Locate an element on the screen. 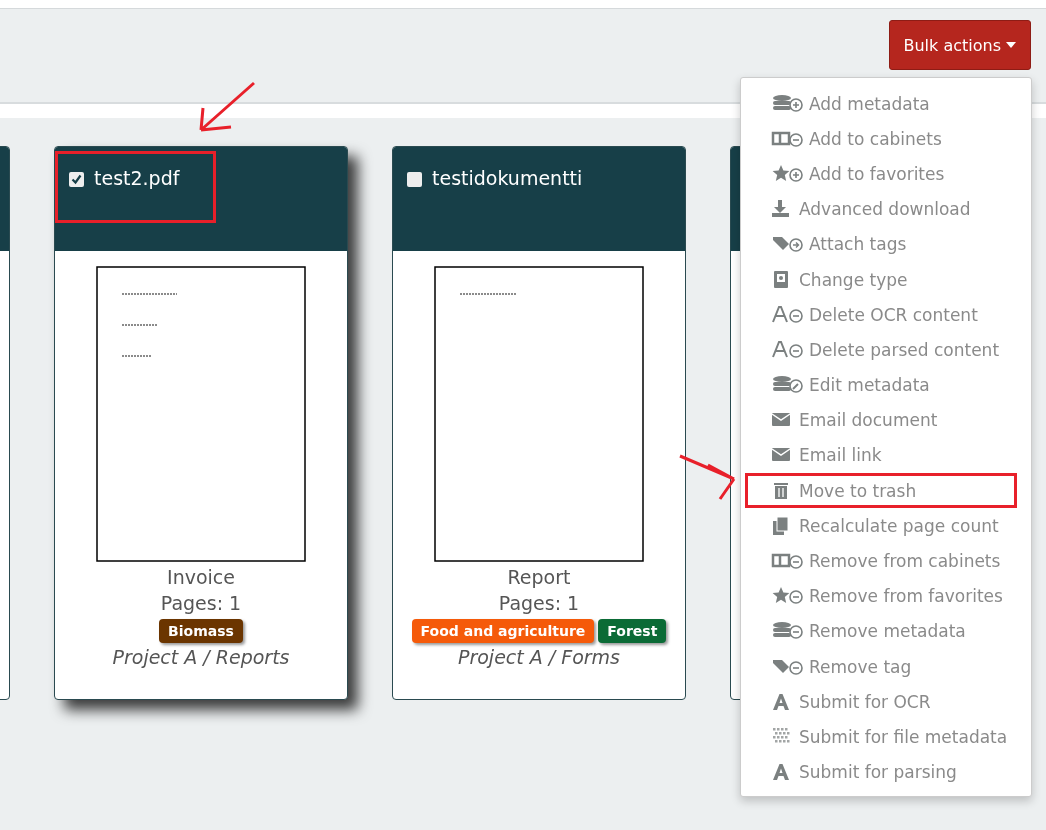  menu-item: Submit for parsing is located at coordinates (881, 772).